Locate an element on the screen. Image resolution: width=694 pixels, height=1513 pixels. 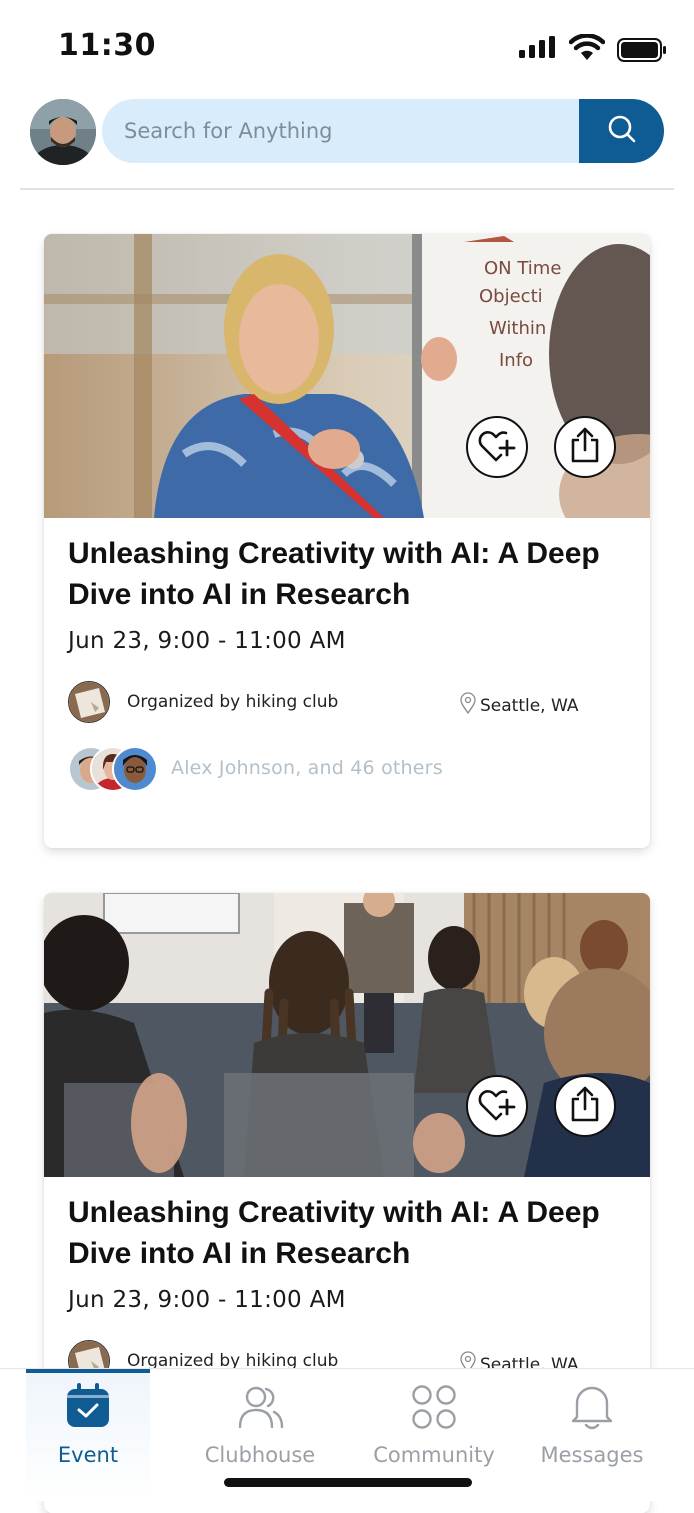
search-input is located at coordinates (348, 131).